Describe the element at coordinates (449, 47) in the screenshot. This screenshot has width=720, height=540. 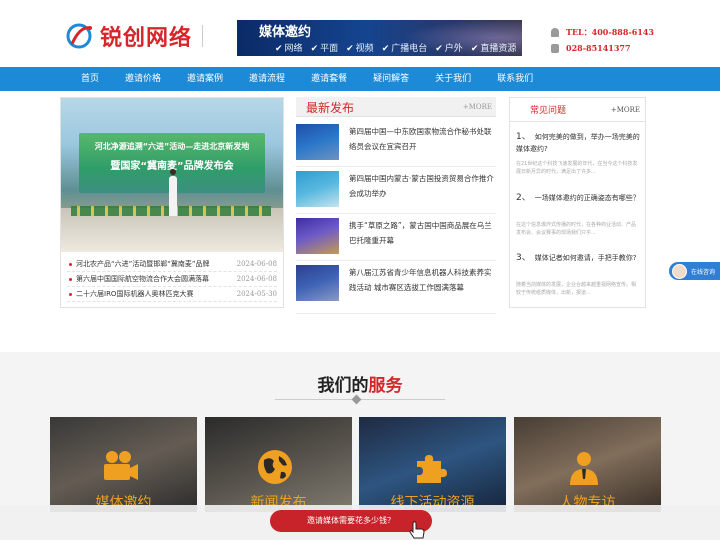
I see `banner-tag: 户外` at that location.